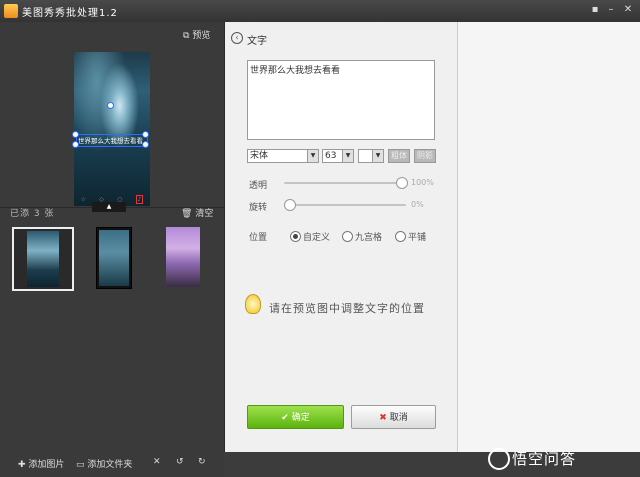 Image resolution: width=640 pixels, height=477 pixels. I want to click on clear-label: 清空, so click(204, 214).